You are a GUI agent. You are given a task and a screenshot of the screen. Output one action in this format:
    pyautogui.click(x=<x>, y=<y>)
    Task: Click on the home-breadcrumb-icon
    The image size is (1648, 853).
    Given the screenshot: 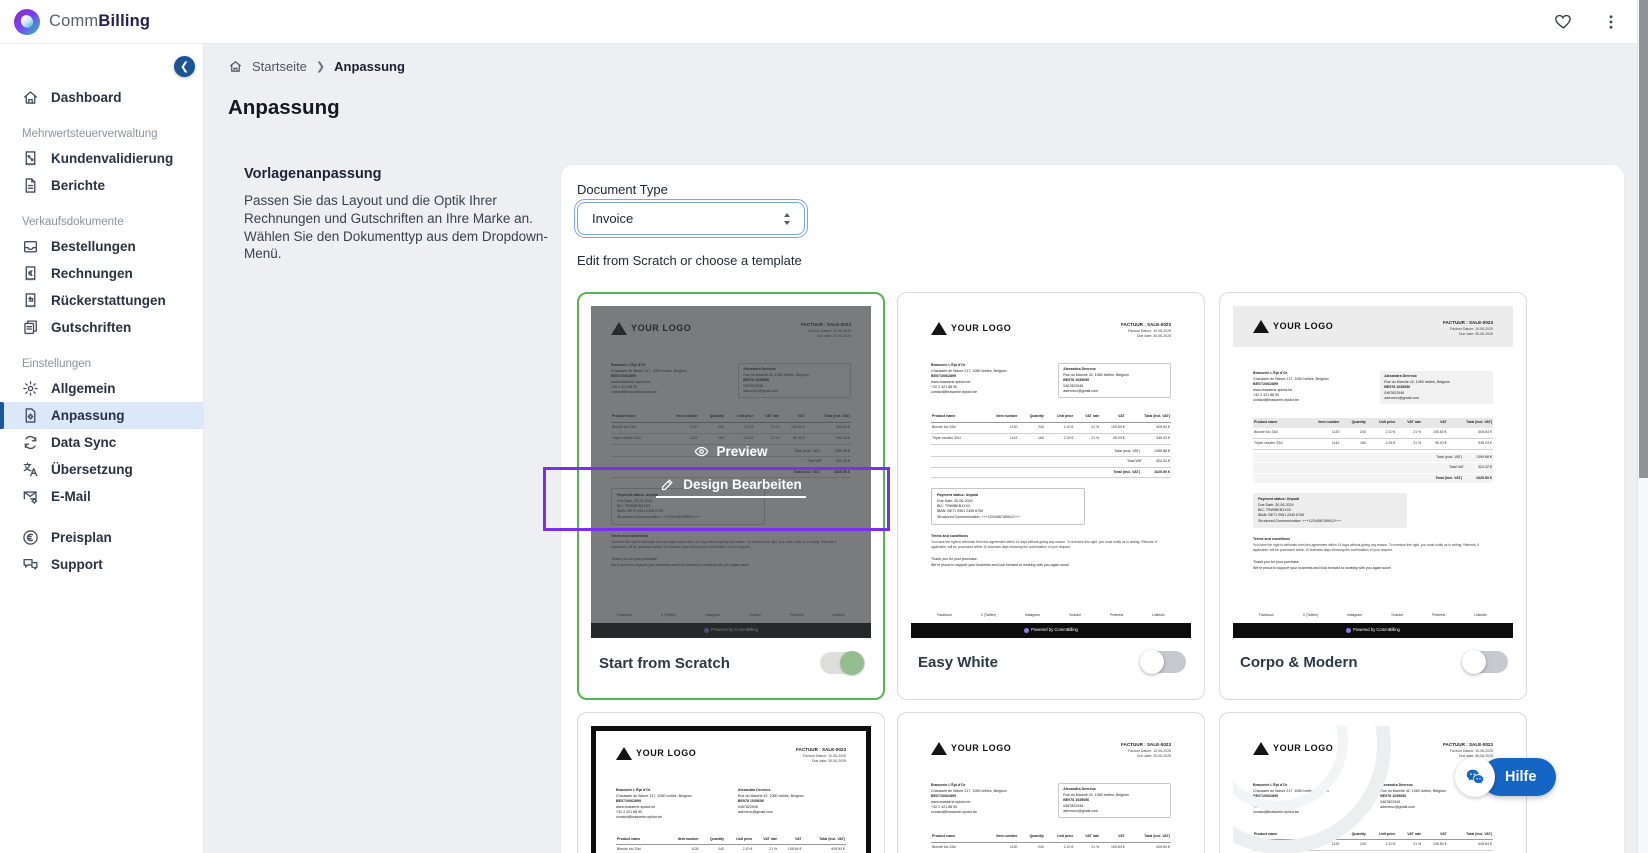 What is the action you would take?
    pyautogui.click(x=235, y=66)
    